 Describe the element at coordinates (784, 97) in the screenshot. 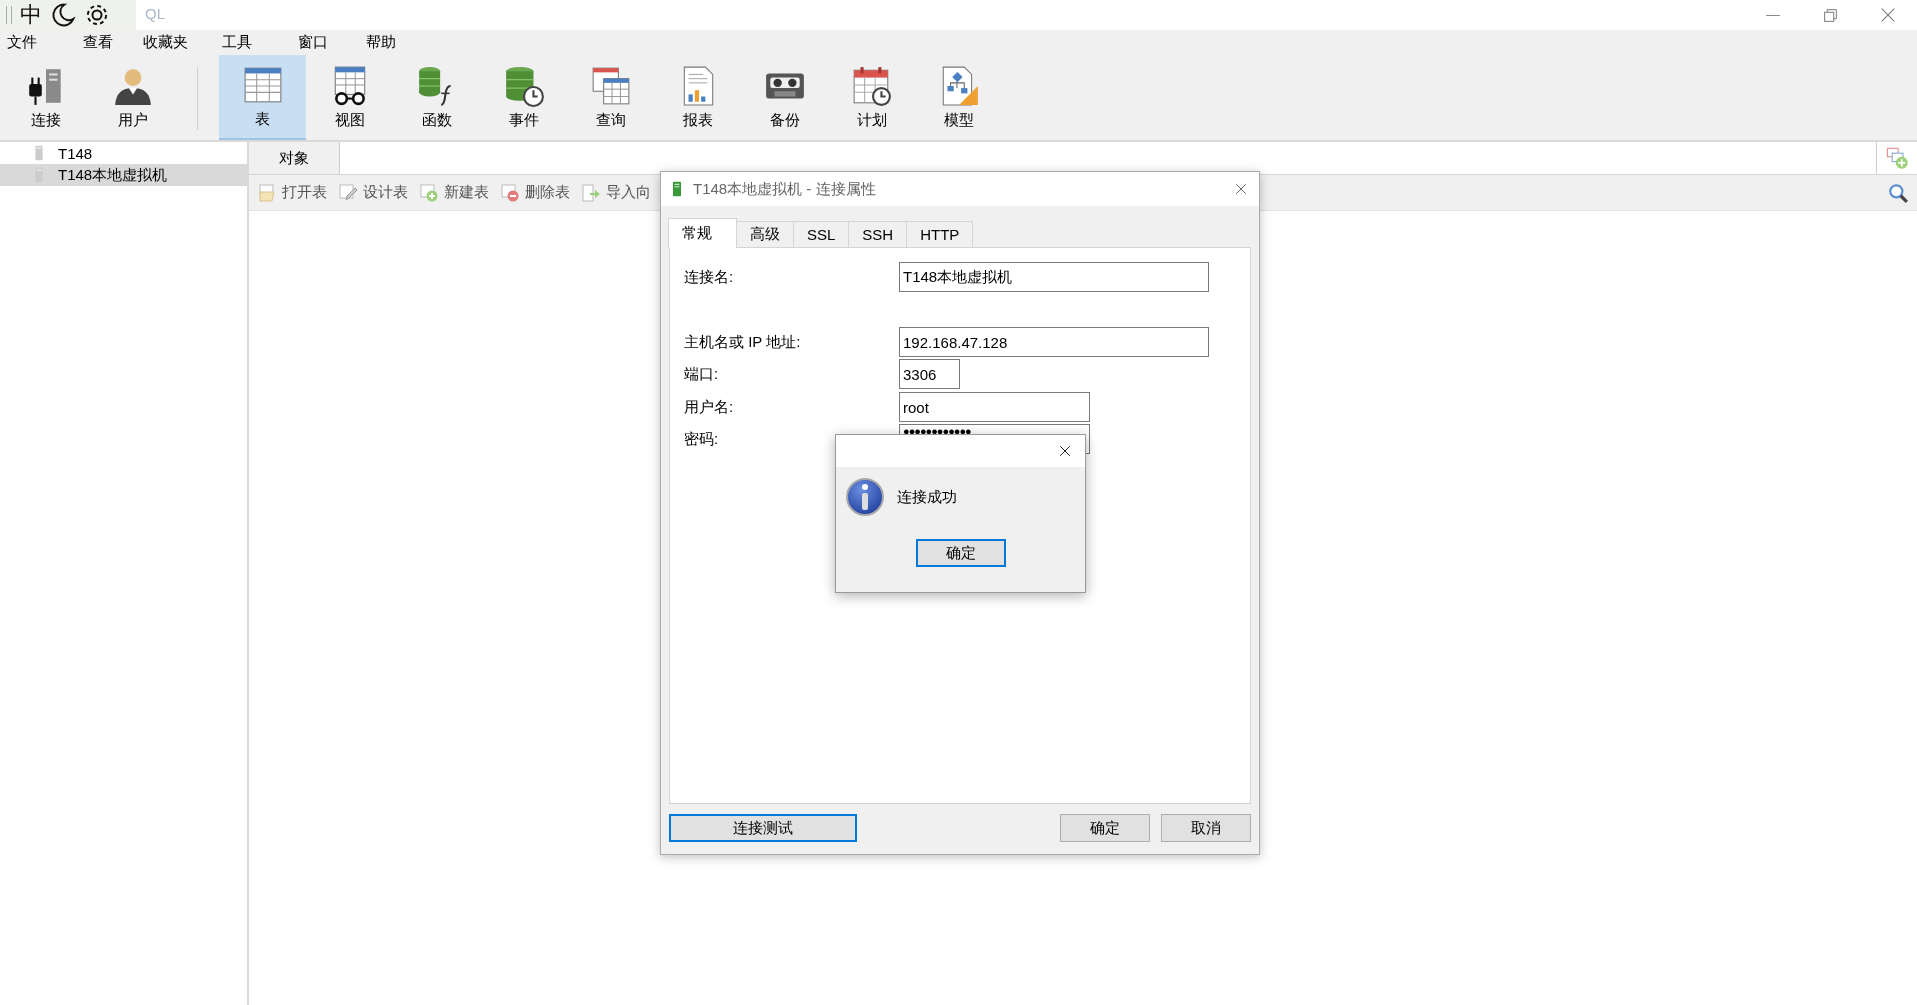

I see `toolbar-button: 备份` at that location.